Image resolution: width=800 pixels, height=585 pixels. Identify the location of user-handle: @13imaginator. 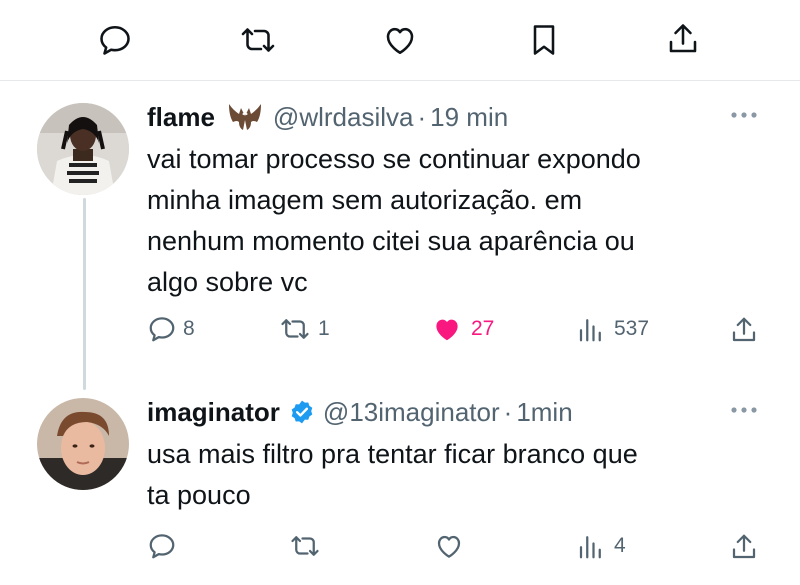
(411, 412).